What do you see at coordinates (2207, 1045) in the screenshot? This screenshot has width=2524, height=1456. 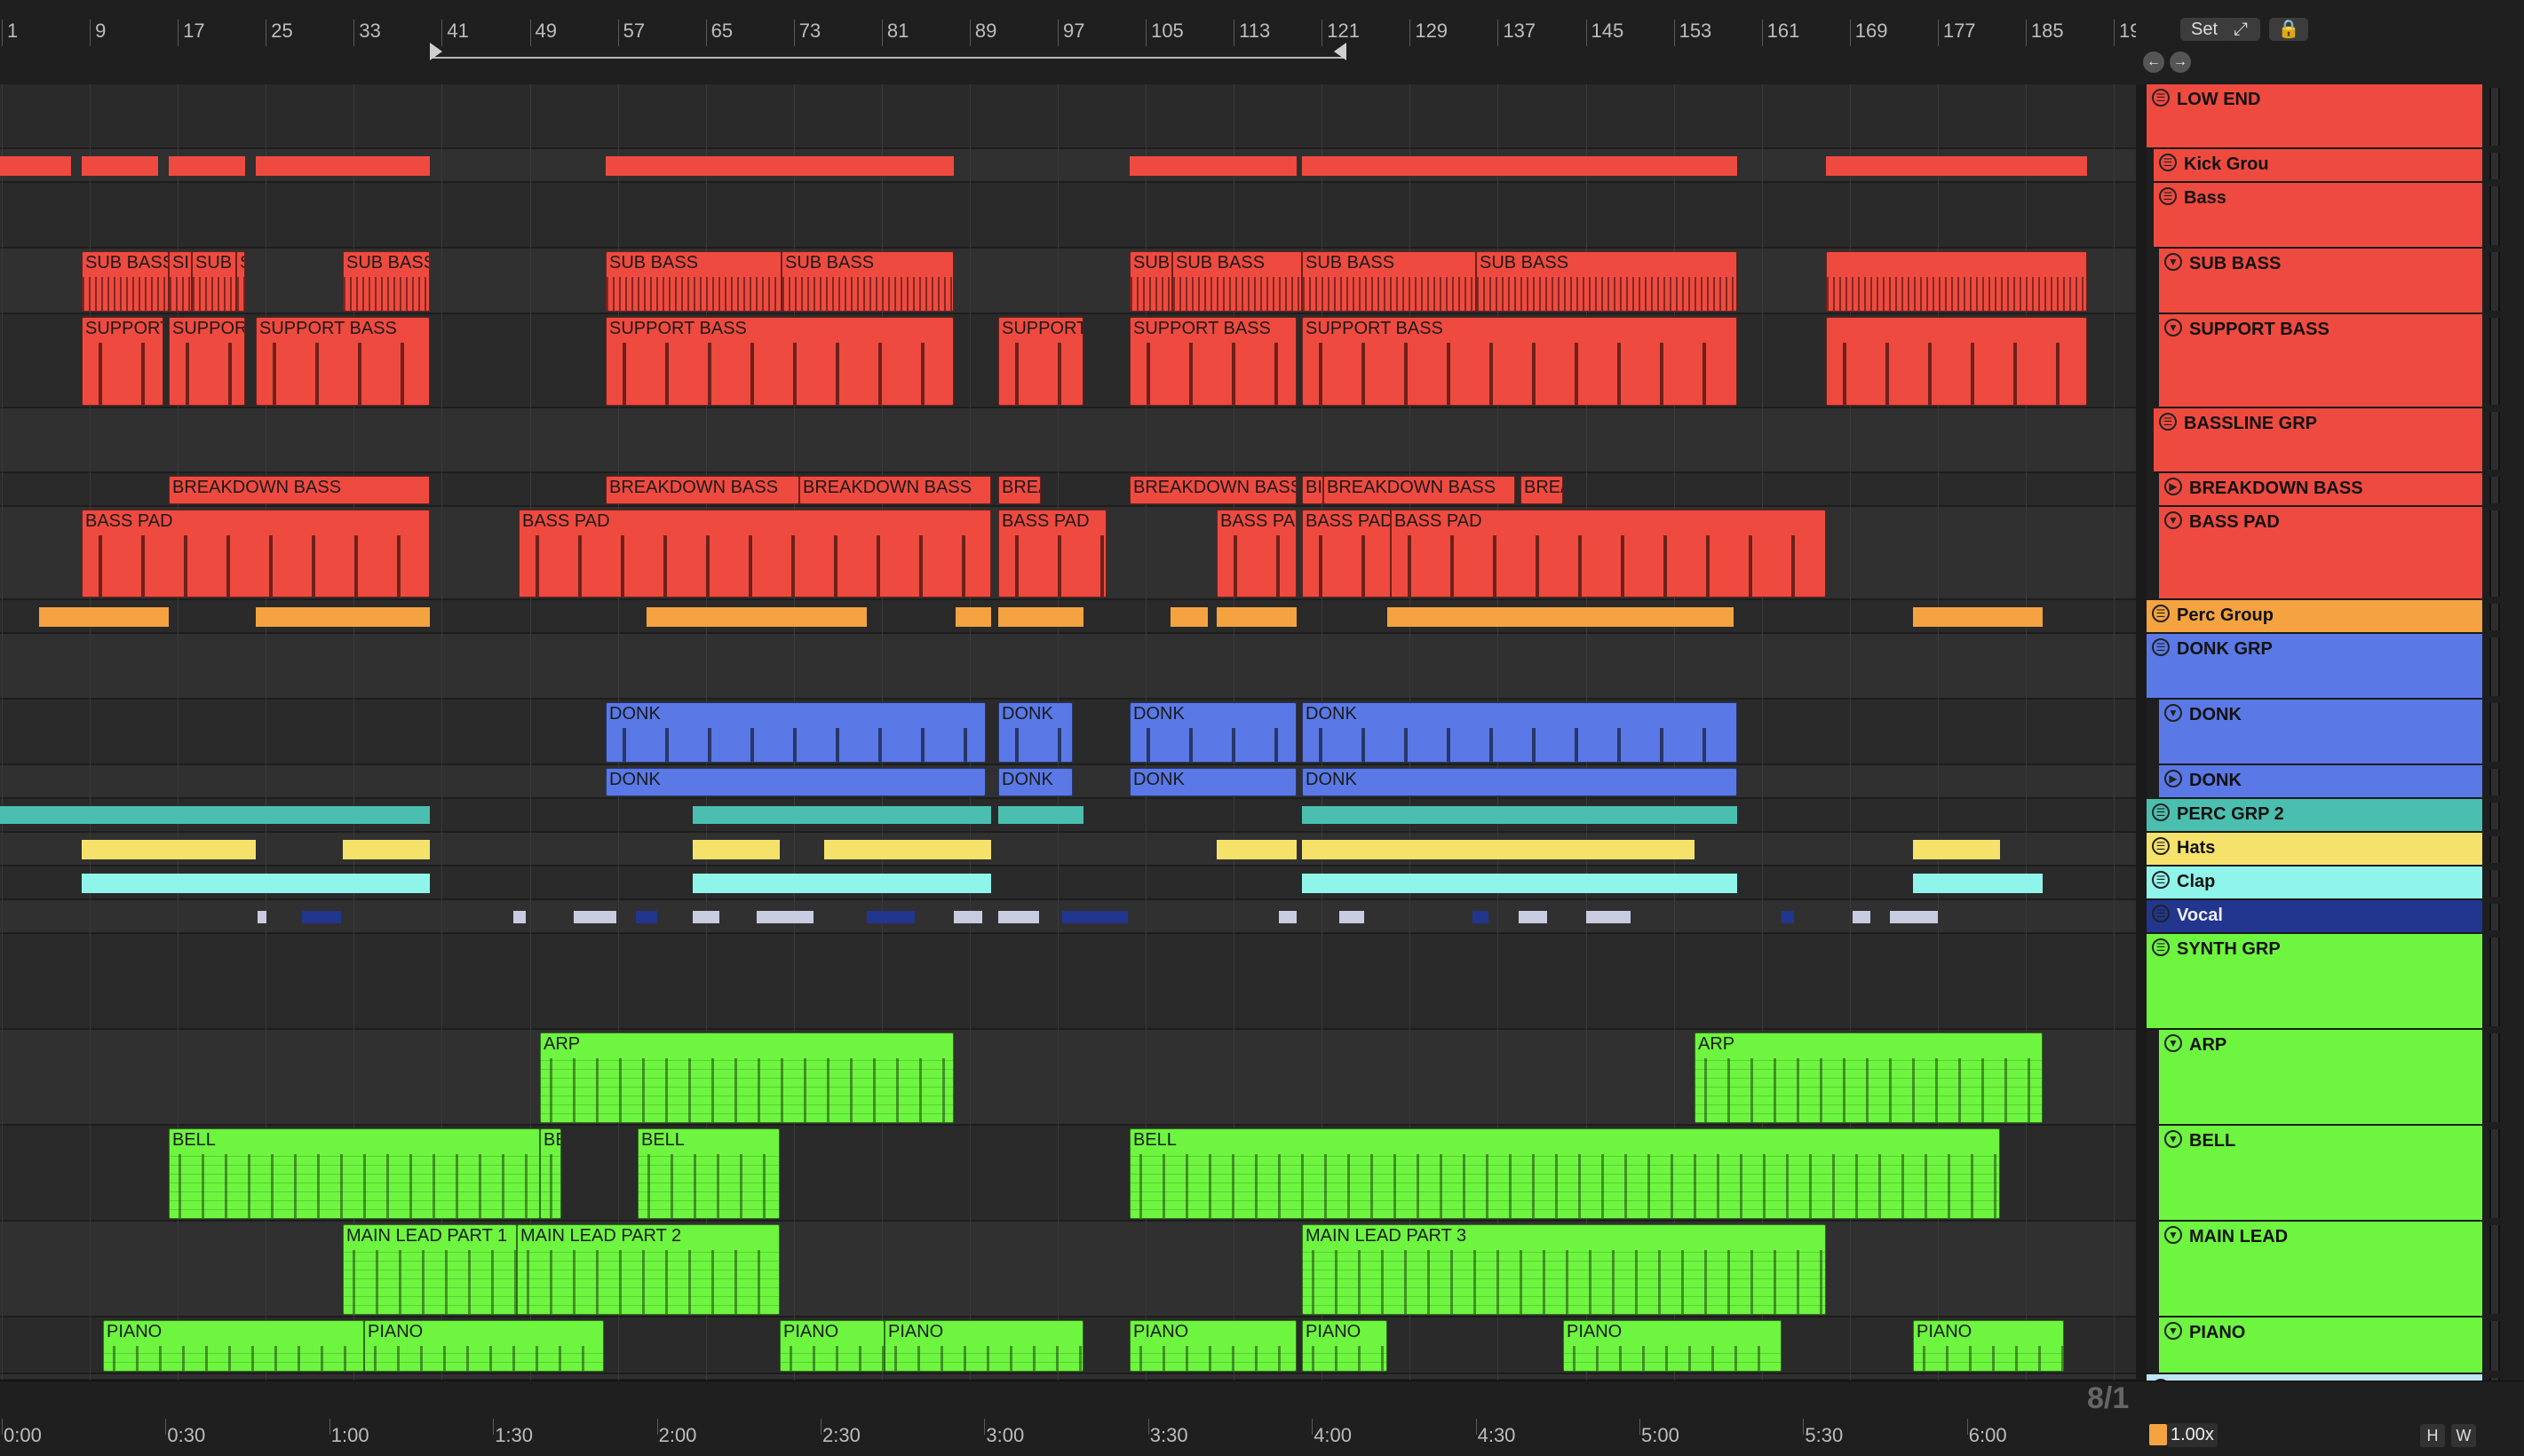 I see `track-name: ARP` at bounding box center [2207, 1045].